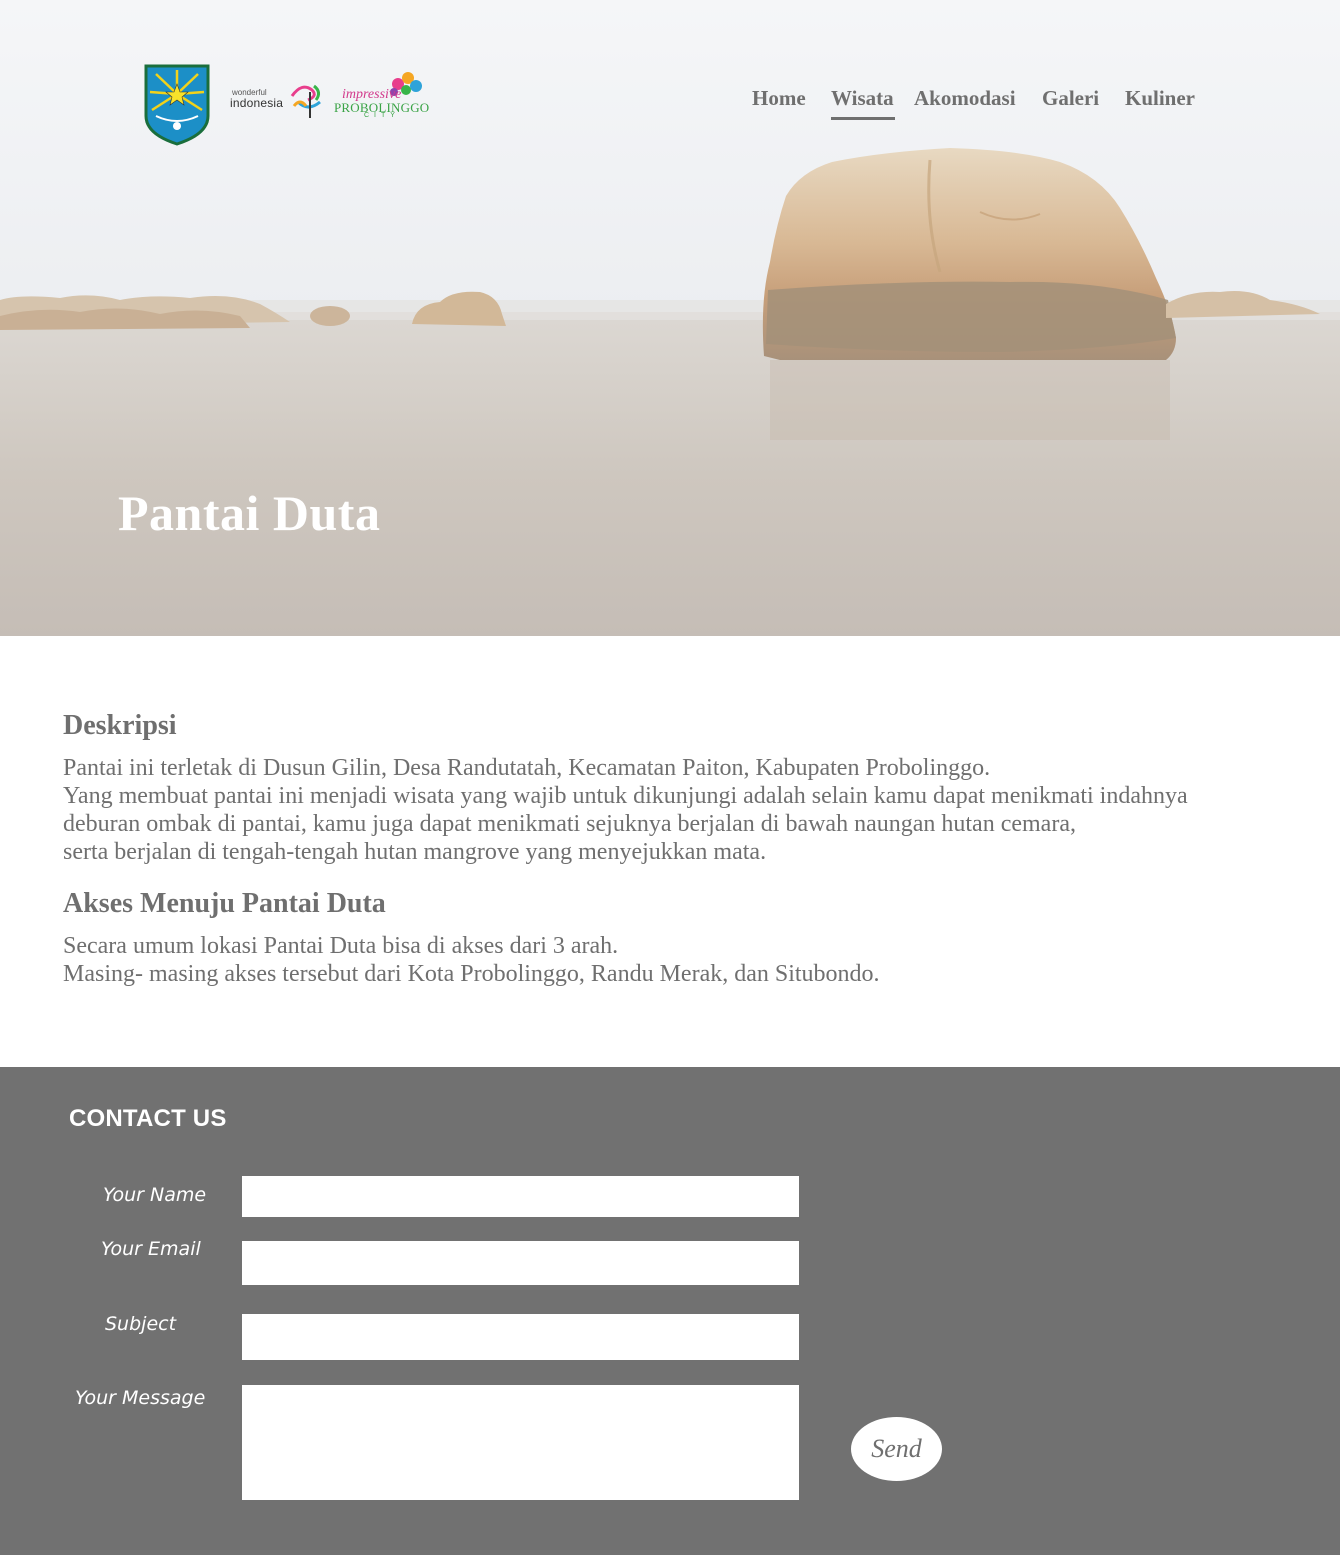 This screenshot has width=1340, height=1555. Describe the element at coordinates (1040, 106) in the screenshot. I see `main-nav: Home Wisata Akomodasi Galeri Kuliner` at that location.